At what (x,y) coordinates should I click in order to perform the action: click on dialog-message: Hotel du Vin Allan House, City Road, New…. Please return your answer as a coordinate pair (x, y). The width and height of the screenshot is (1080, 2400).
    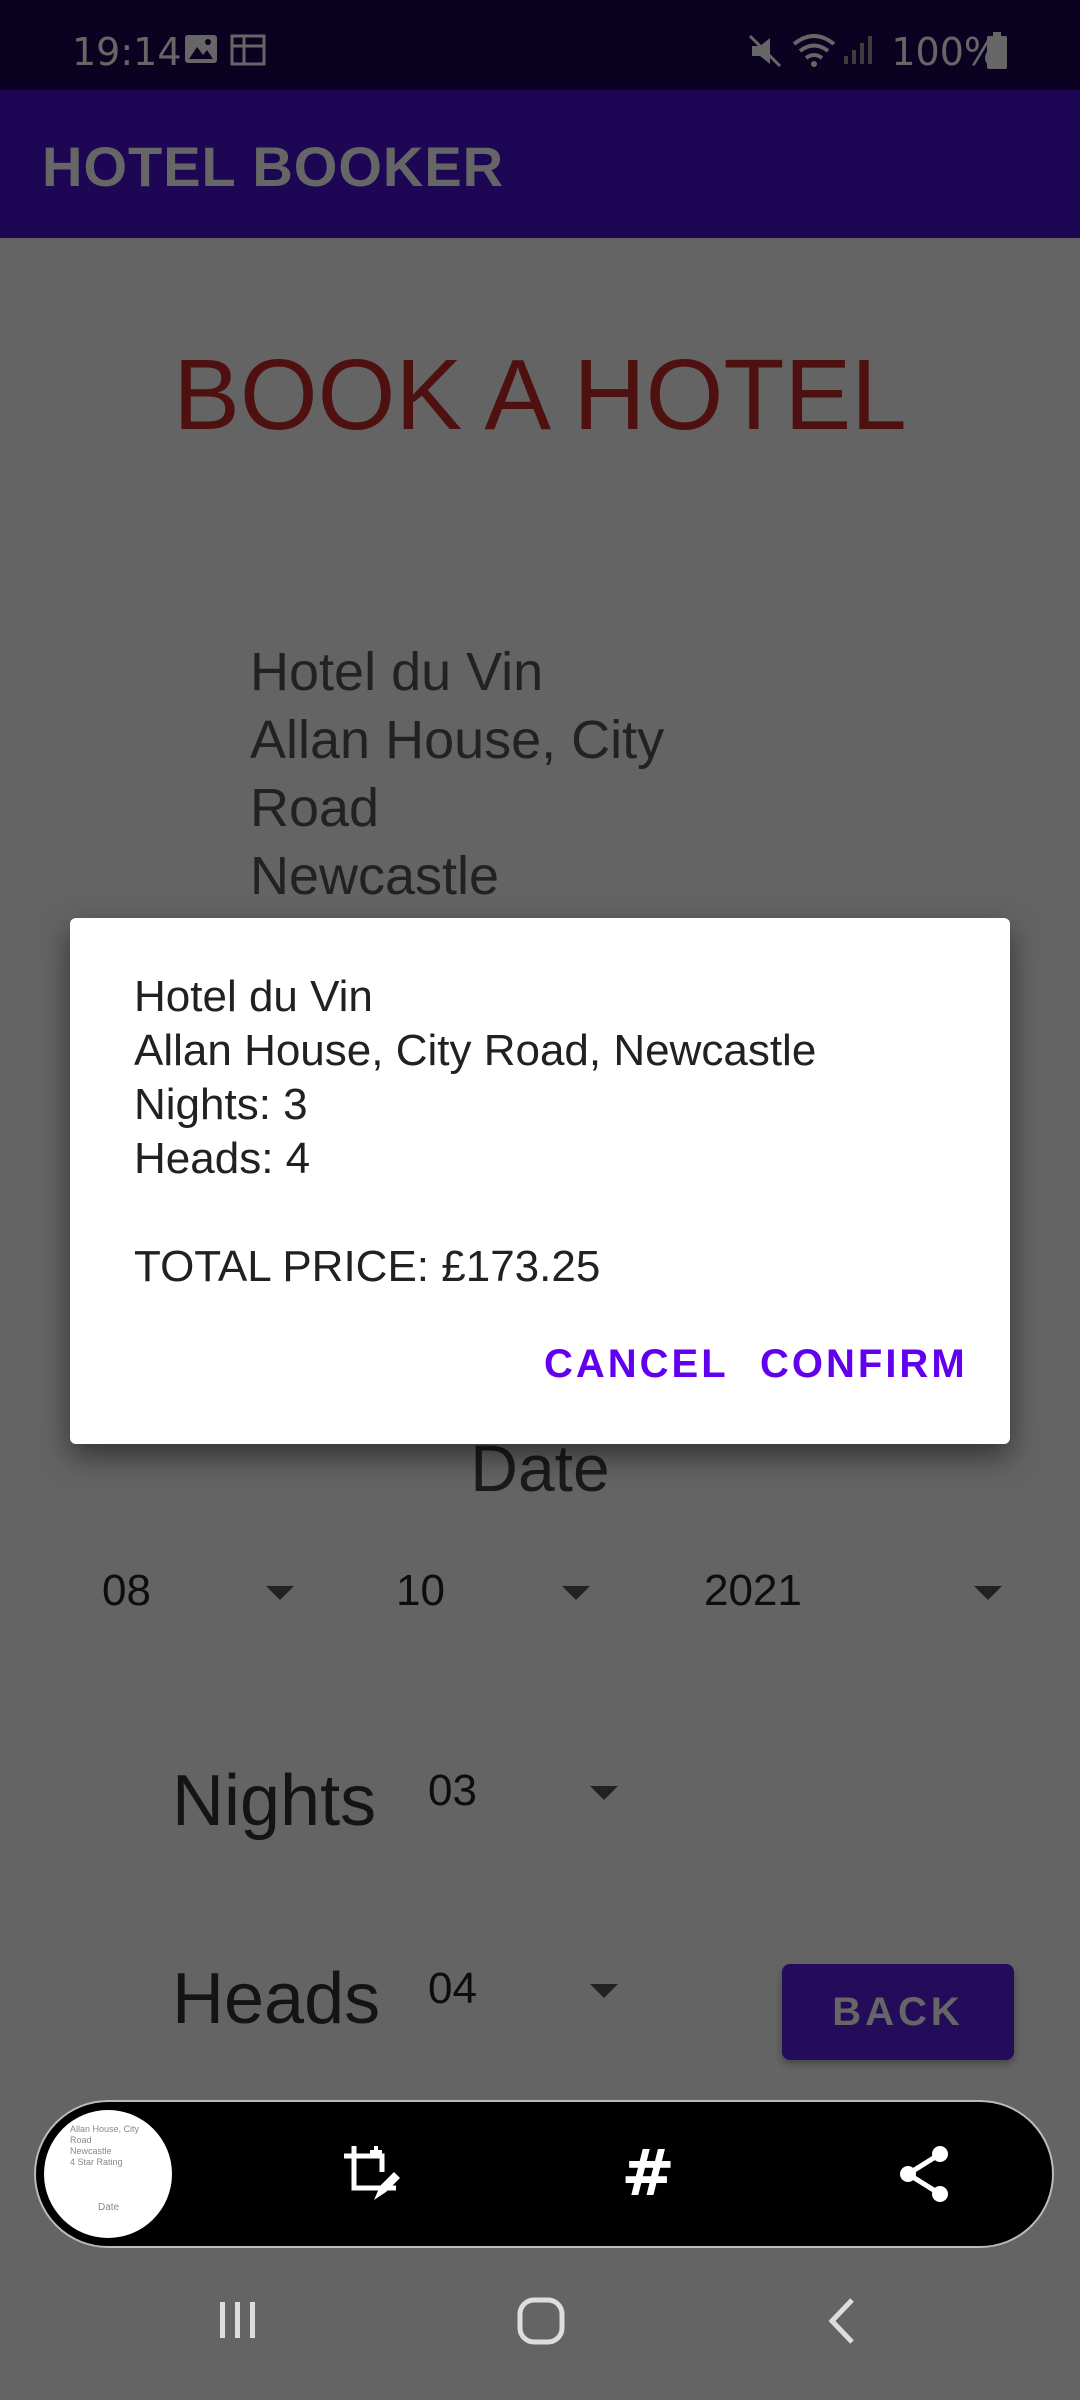
    Looking at the image, I should click on (475, 1132).